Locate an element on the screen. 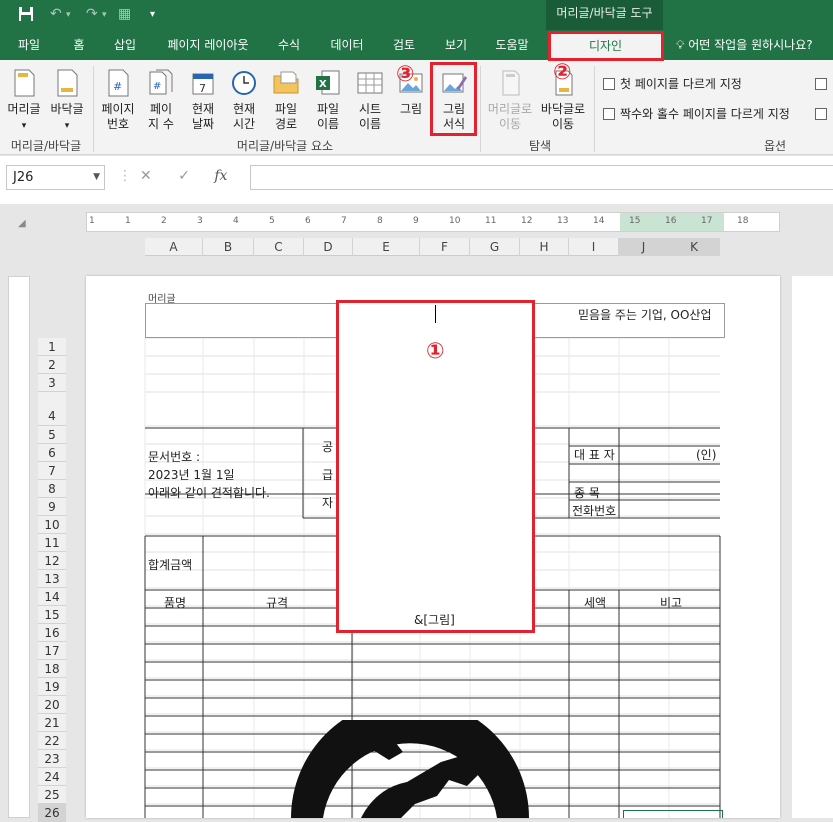 This screenshot has width=833, height=822. current-time-button: 현재 시간 is located at coordinates (244, 100).